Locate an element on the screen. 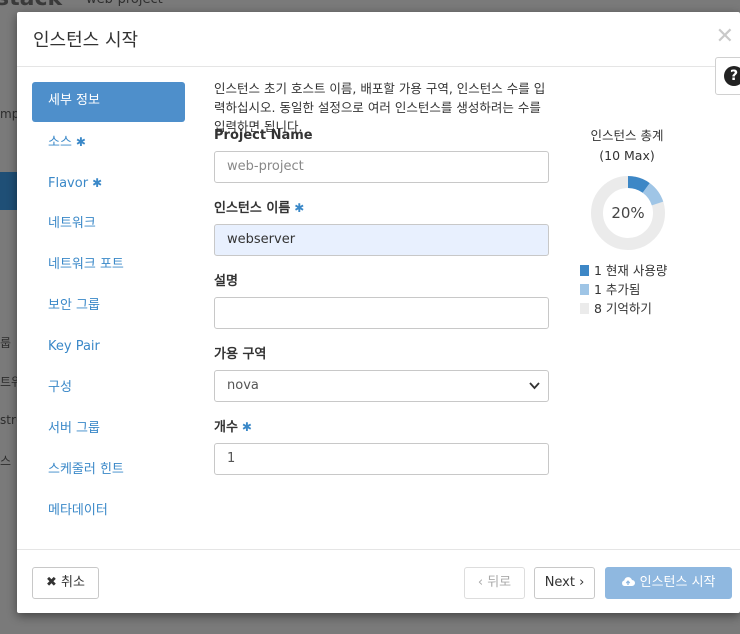 This screenshot has width=740, height=634. cloud-upload-icon is located at coordinates (630, 582).